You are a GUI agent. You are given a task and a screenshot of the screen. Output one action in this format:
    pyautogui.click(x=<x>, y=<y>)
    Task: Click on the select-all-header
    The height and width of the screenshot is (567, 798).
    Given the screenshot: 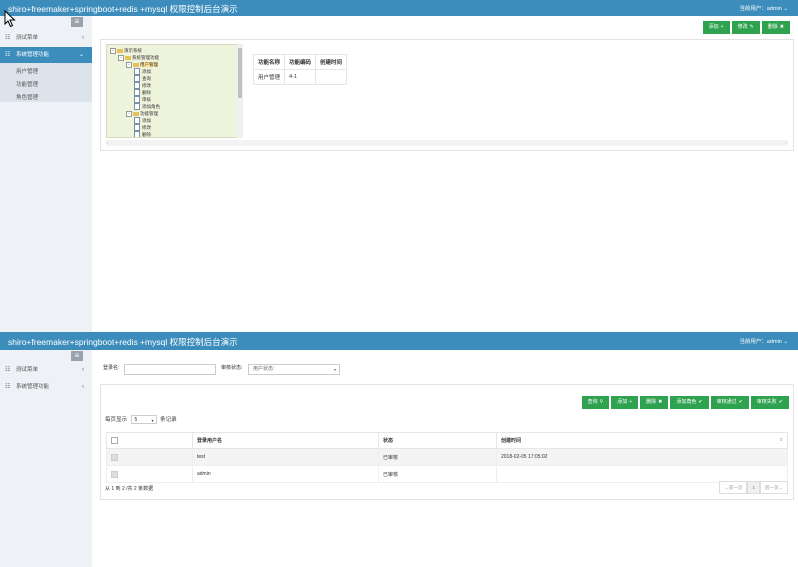 What is the action you would take?
    pyautogui.click(x=149, y=440)
    